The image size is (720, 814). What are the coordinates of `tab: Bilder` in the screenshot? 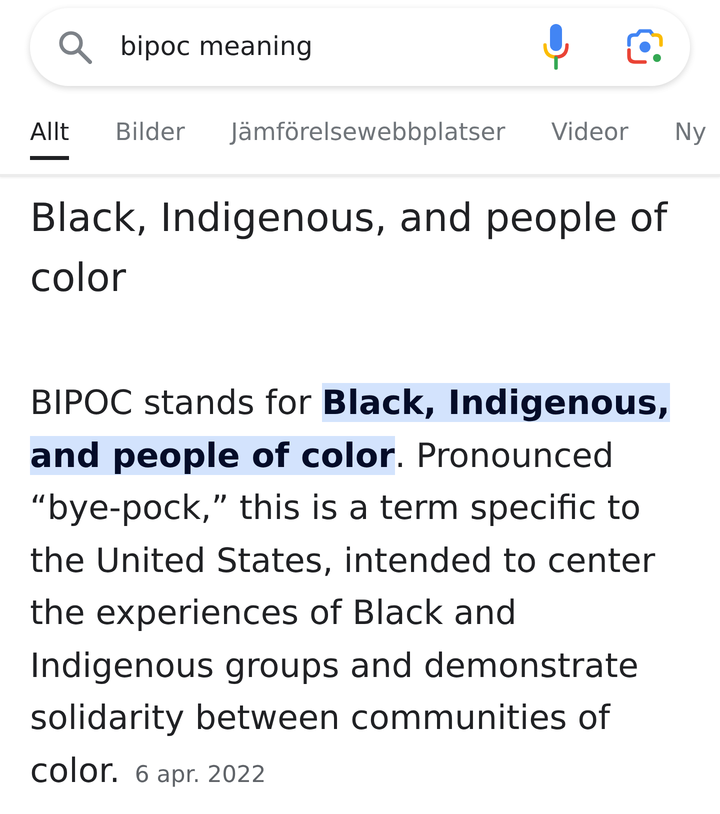 It's located at (150, 138).